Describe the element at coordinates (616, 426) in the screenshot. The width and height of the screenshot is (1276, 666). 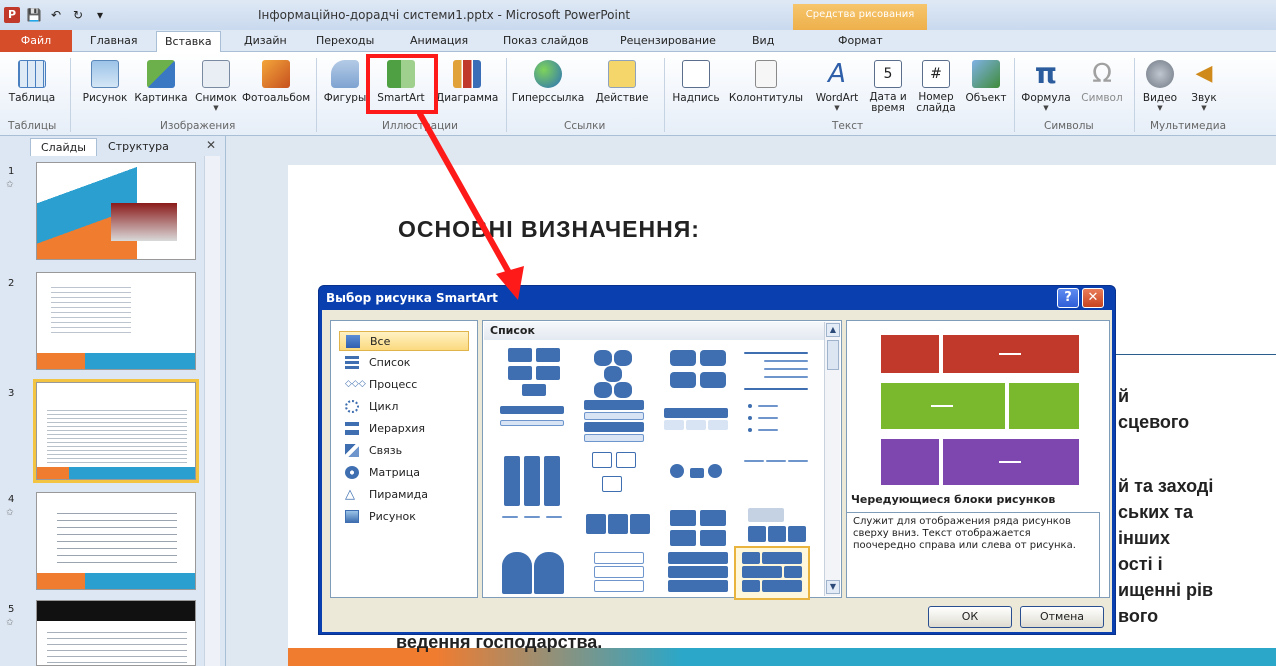
I see `layout-stacked-list` at that location.